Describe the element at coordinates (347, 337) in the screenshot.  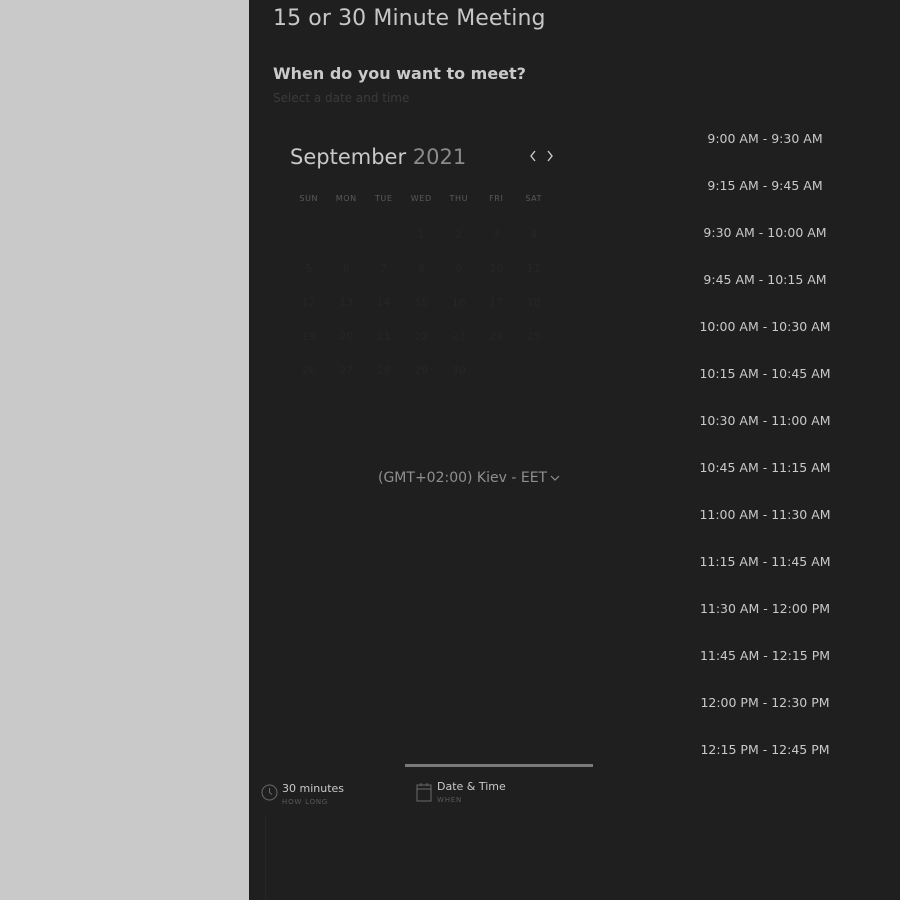
I see `calendar-day: 20` at that location.